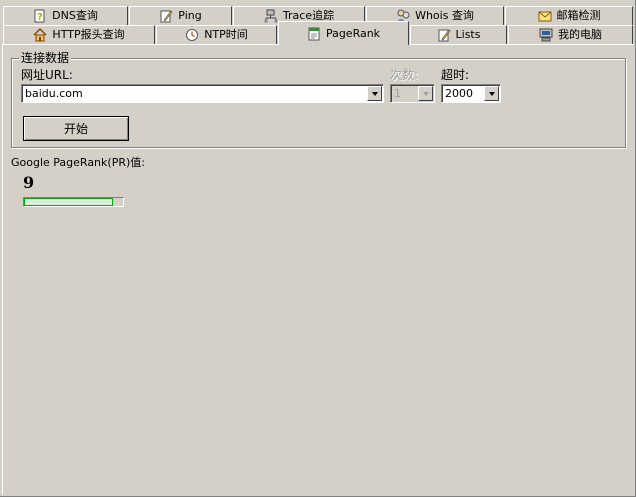 The width and height of the screenshot is (636, 497). Describe the element at coordinates (78, 162) in the screenshot. I see `pagerank-label: Google PageRank(PR)值:` at that location.